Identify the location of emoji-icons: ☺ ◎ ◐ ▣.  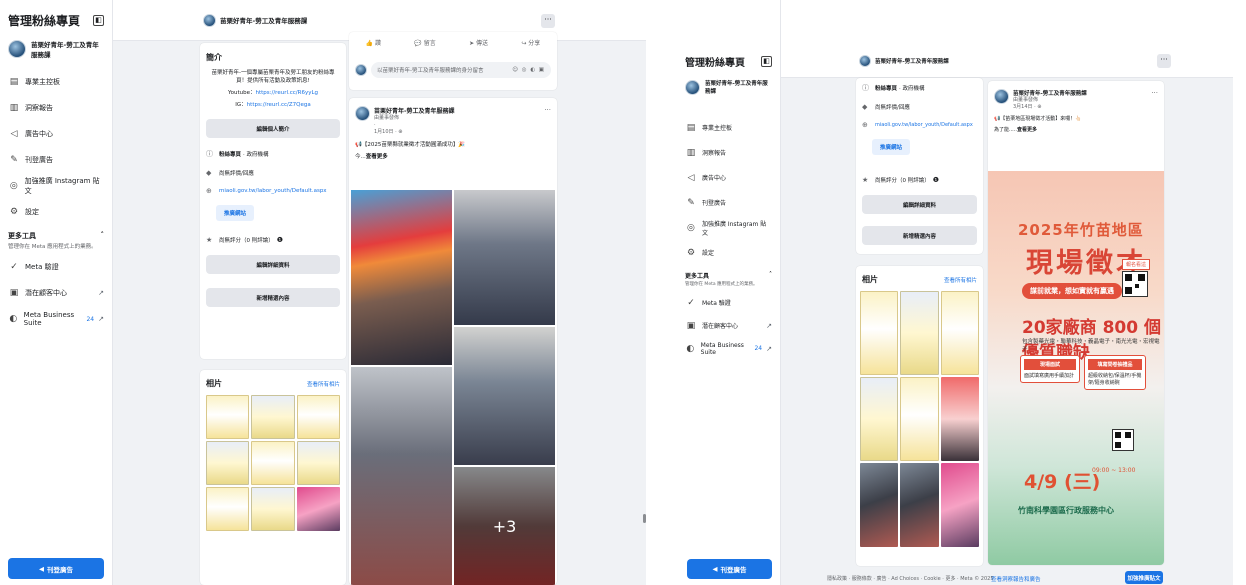
(528, 70).